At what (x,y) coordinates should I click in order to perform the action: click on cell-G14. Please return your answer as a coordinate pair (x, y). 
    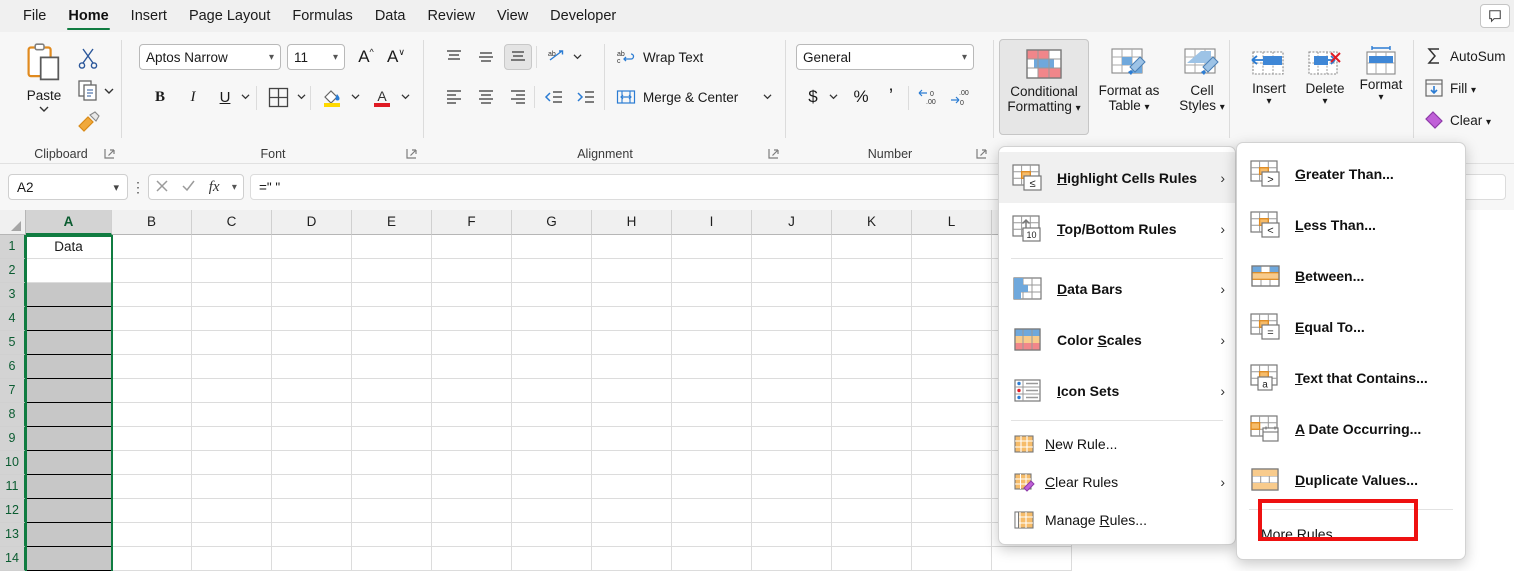
    Looking at the image, I should click on (552, 559).